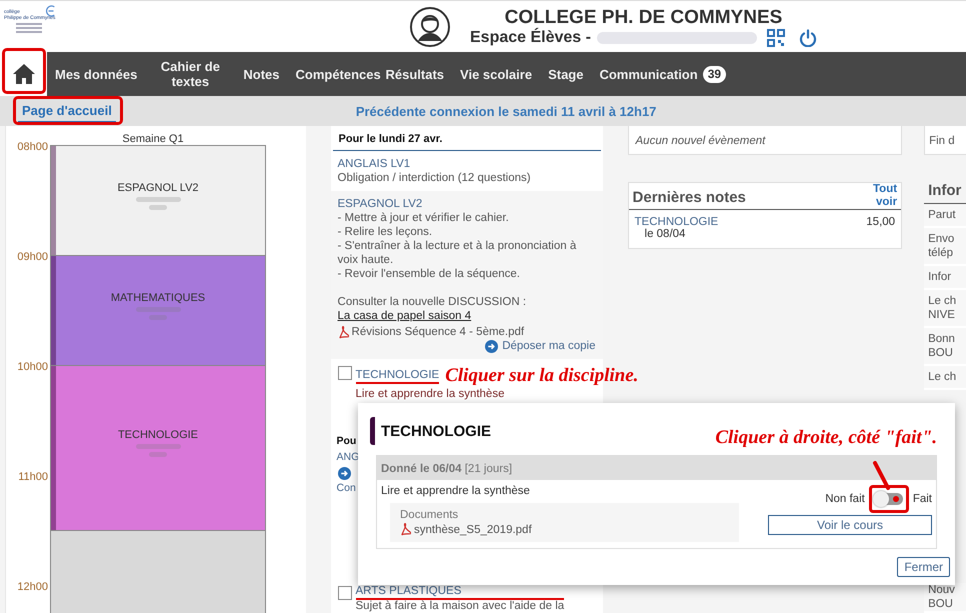  Describe the element at coordinates (375, 164) in the screenshot. I see `homework-subject: ANGLAIS LV1` at that location.